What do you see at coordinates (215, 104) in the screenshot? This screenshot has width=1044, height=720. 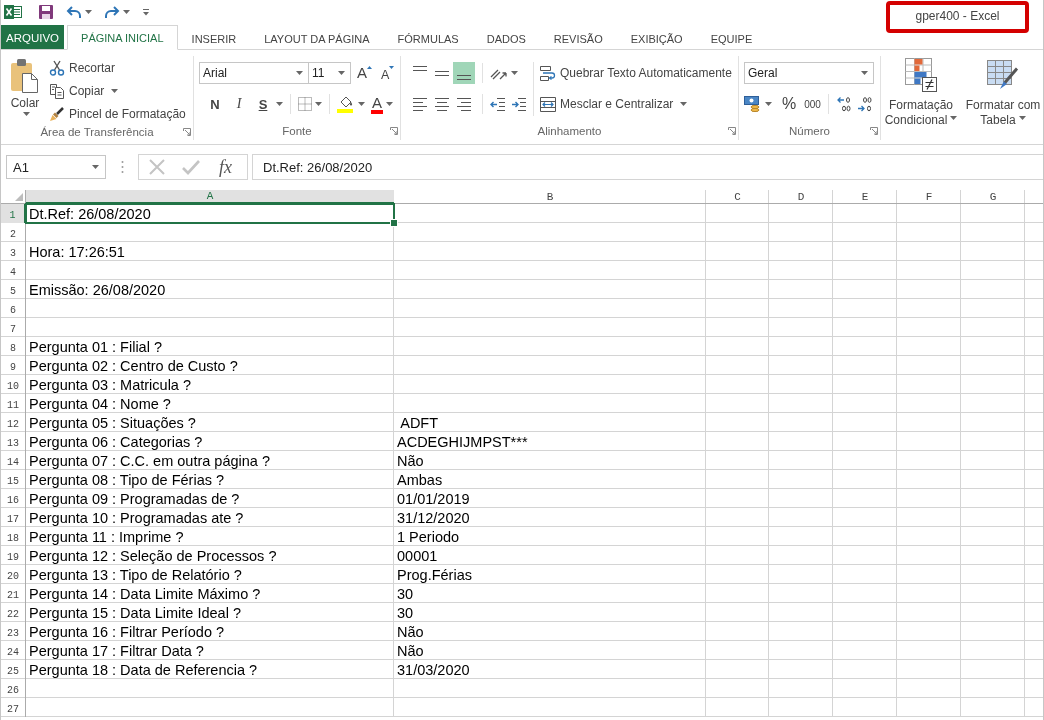 I see `bold-button: N` at bounding box center [215, 104].